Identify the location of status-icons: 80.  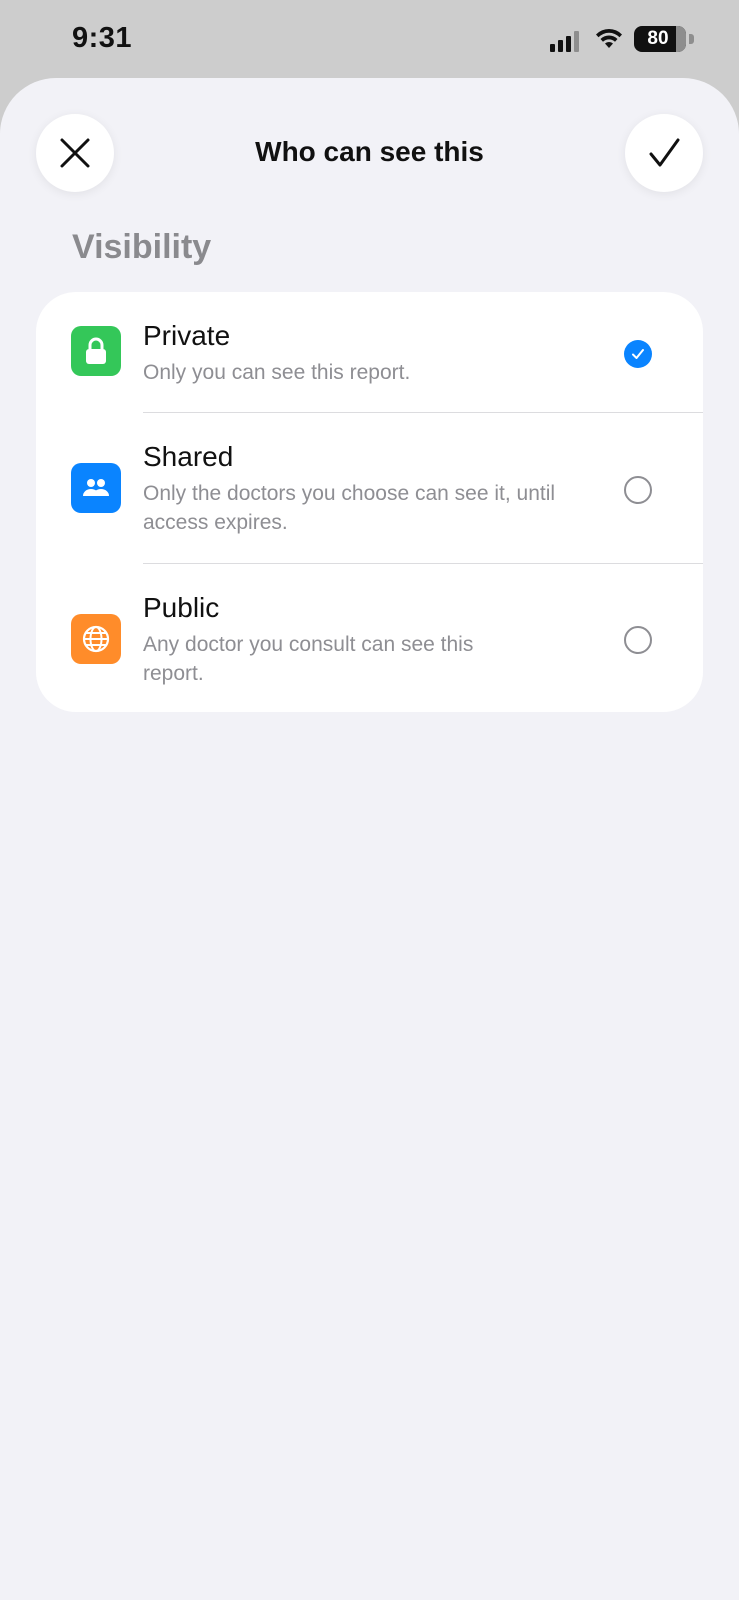
(594, 40).